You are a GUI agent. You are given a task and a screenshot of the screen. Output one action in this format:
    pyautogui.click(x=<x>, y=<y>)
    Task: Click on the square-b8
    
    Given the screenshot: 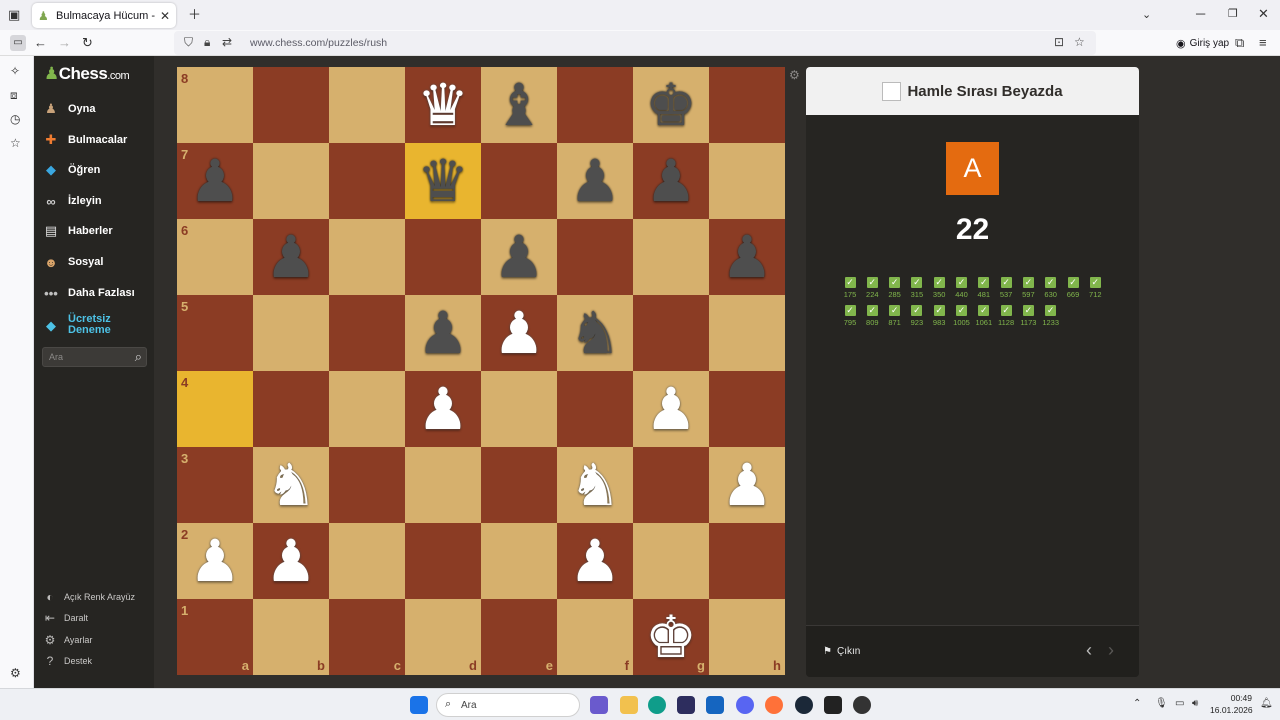 What is the action you would take?
    pyautogui.click(x=291, y=105)
    